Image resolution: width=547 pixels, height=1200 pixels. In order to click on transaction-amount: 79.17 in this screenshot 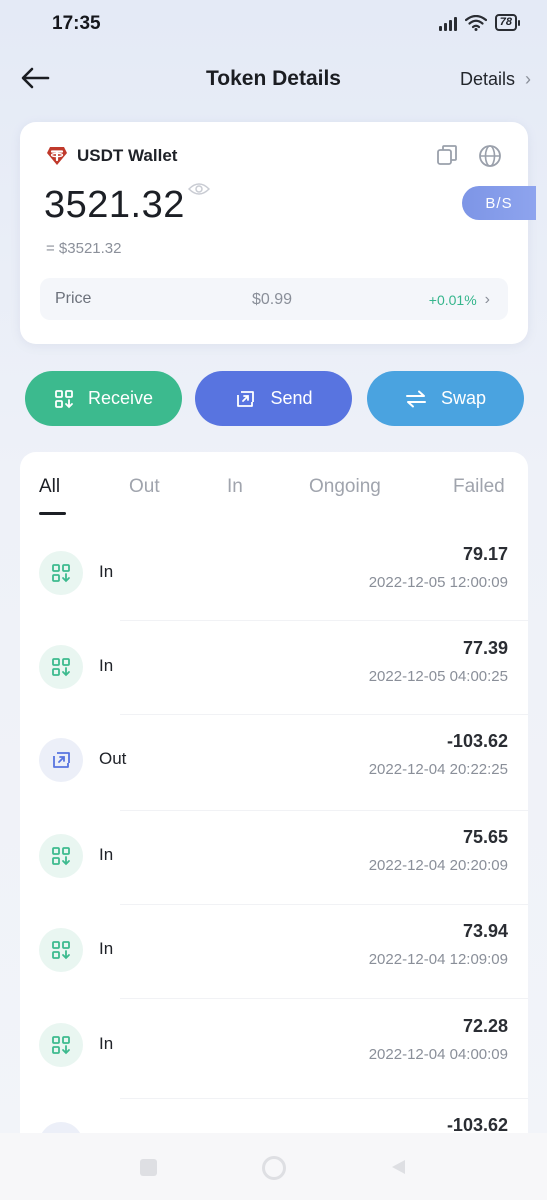, I will do `click(485, 554)`.